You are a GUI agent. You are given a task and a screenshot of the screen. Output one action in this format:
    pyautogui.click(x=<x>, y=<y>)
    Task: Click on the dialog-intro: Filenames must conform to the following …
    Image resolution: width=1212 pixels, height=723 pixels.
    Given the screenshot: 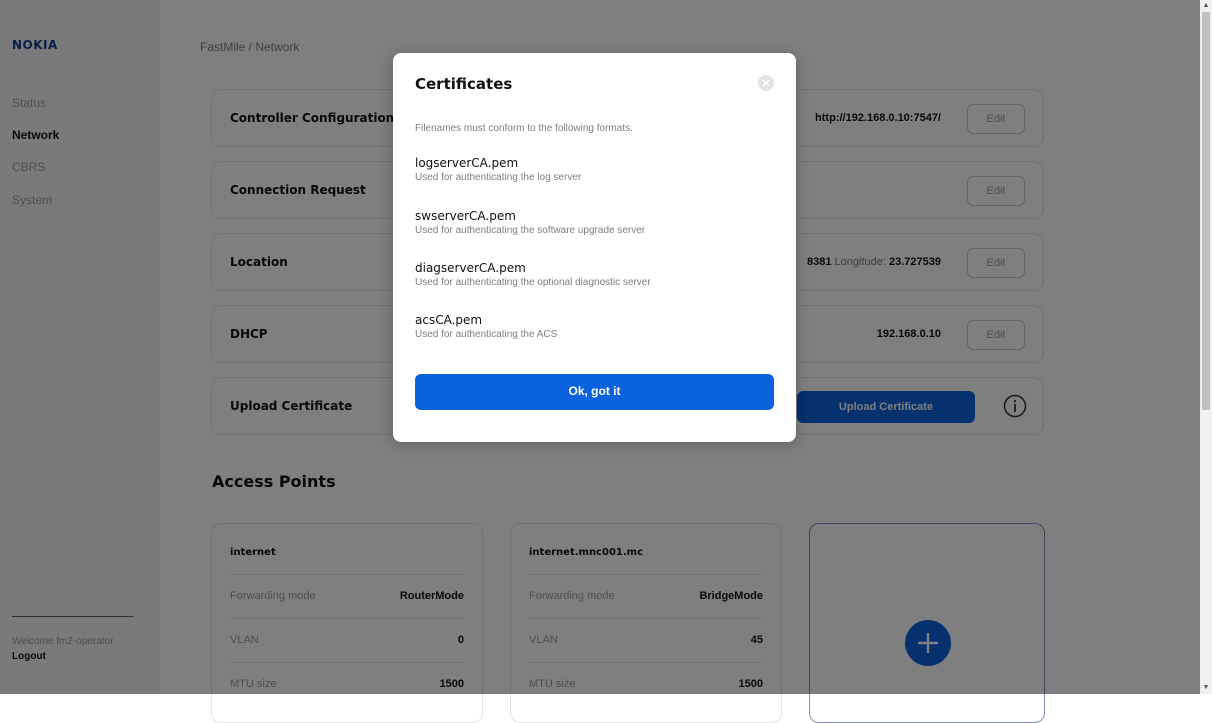 What is the action you would take?
    pyautogui.click(x=524, y=128)
    